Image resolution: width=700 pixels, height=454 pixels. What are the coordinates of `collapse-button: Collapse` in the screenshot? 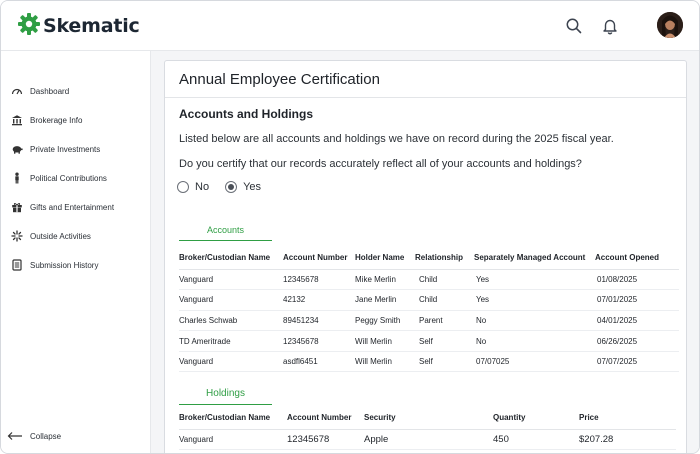 It's located at (34, 436).